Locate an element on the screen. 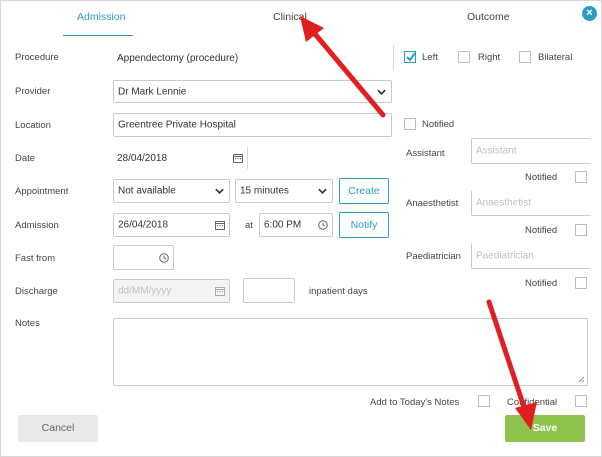 This screenshot has height=457, width=602. confidential-label: Confidential is located at coordinates (532, 402).